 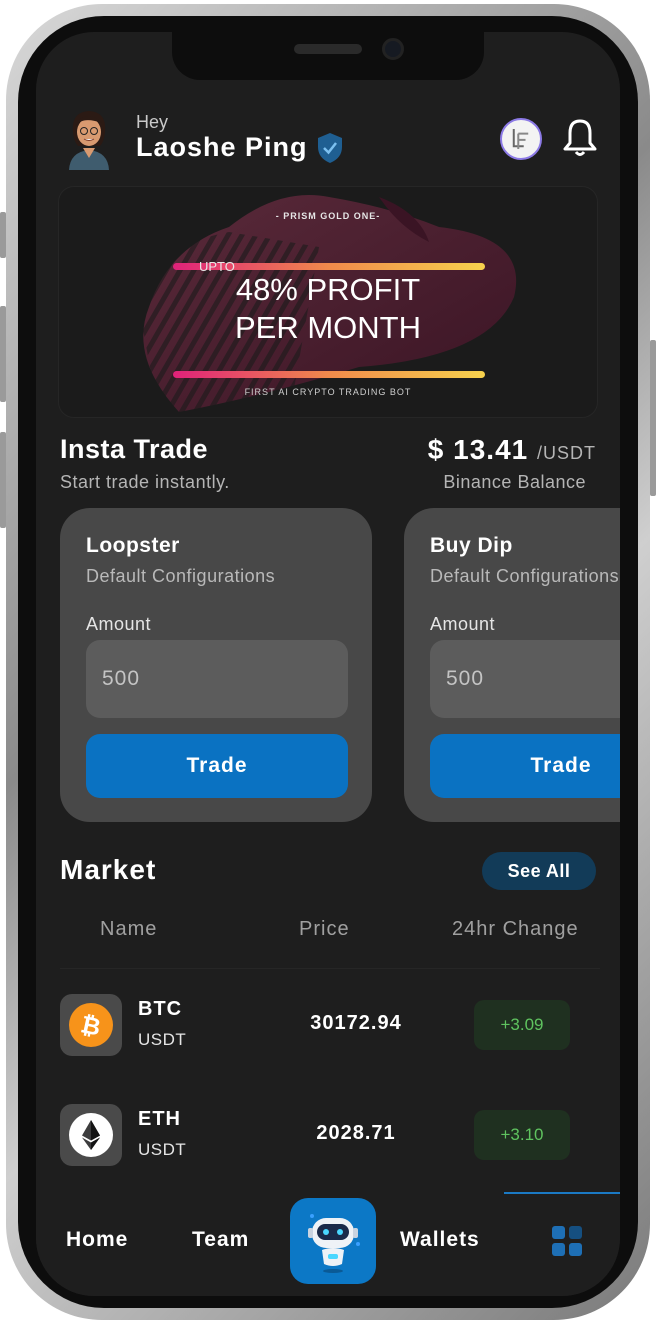 What do you see at coordinates (89, 139) in the screenshot?
I see `avatar` at bounding box center [89, 139].